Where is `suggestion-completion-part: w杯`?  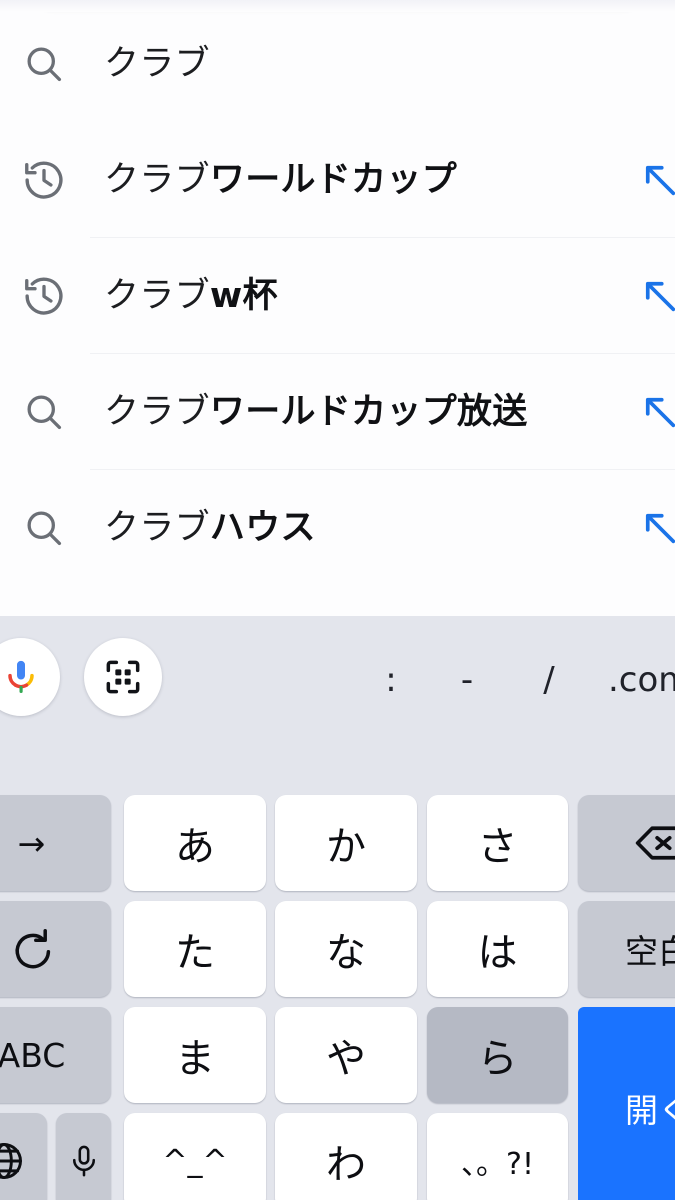 suggestion-completion-part: w杯 is located at coordinates (243, 296).